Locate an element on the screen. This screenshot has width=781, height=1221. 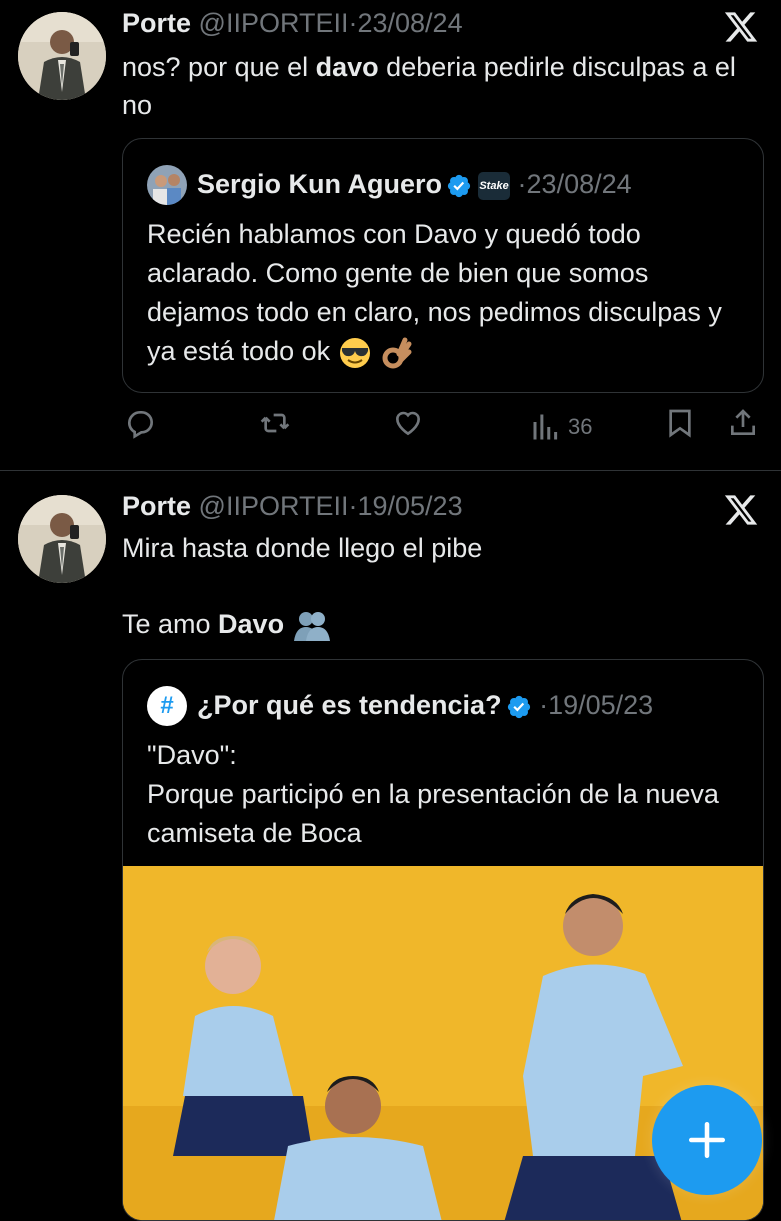
quote-title-line: "Davo": is located at coordinates (192, 755).